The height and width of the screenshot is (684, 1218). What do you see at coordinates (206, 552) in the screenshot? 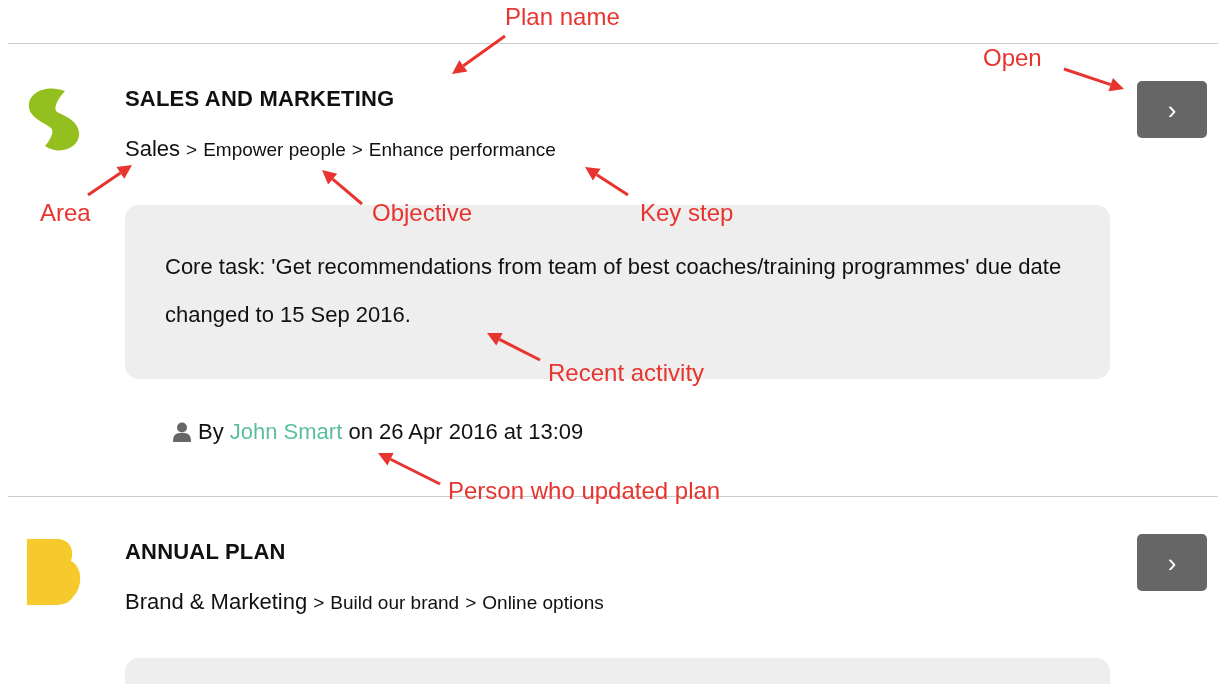
I see `plan-title: ANNUAL PLAN` at bounding box center [206, 552].